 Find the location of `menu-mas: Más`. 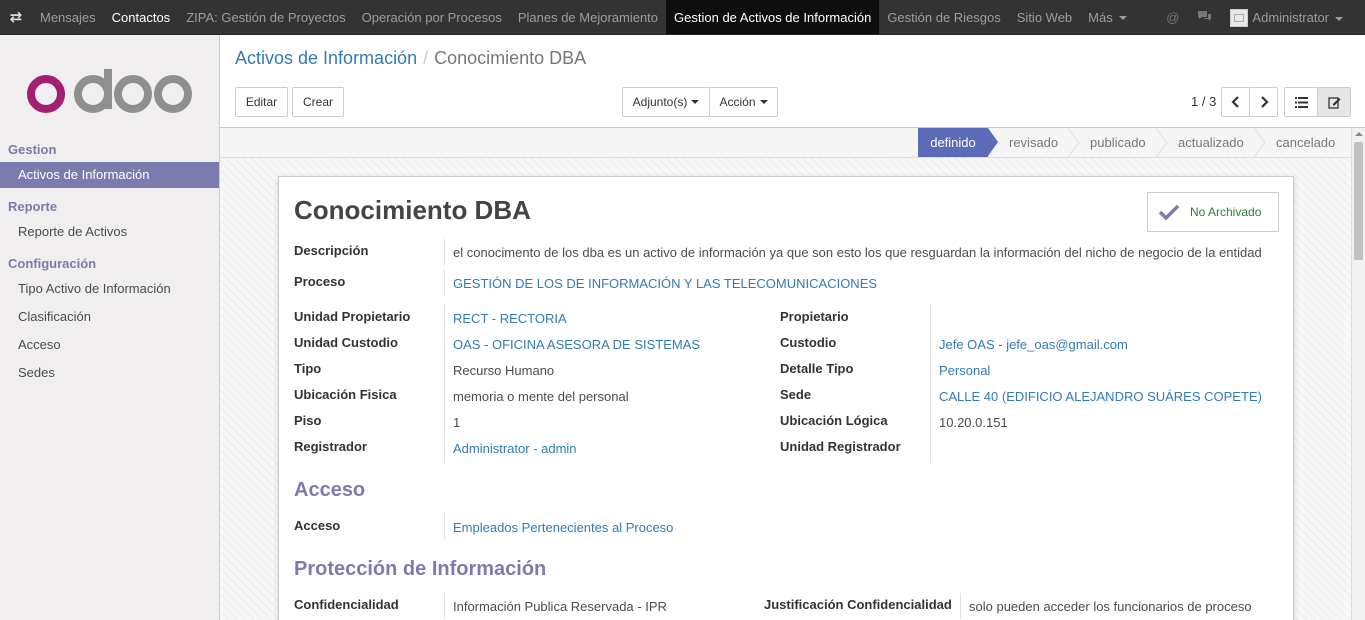

menu-mas: Más is located at coordinates (1107, 17).